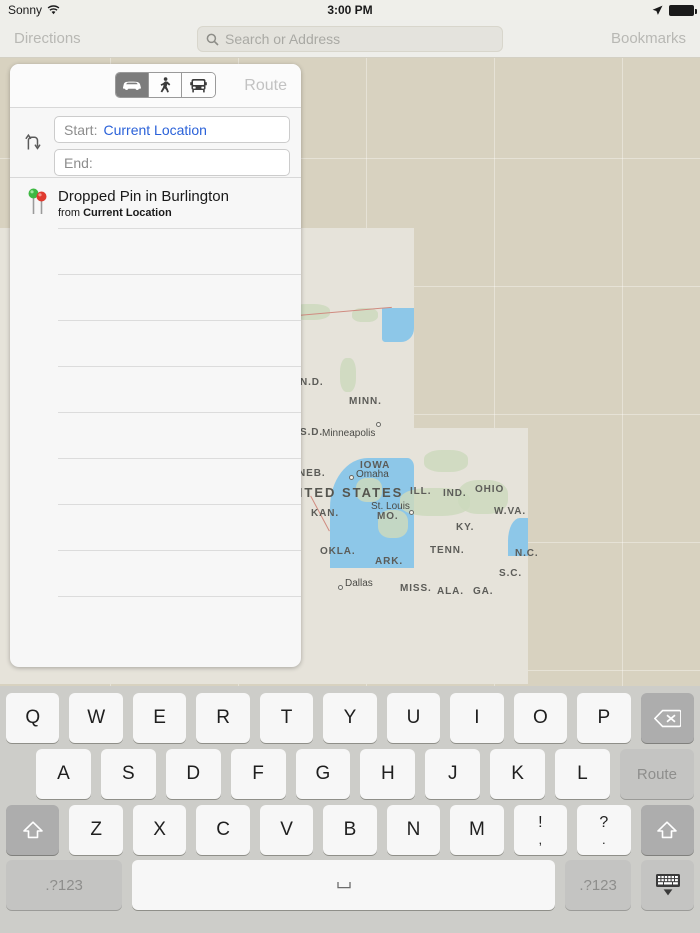 This screenshot has width=700, height=933. I want to click on walk-mode-button, so click(165, 85).